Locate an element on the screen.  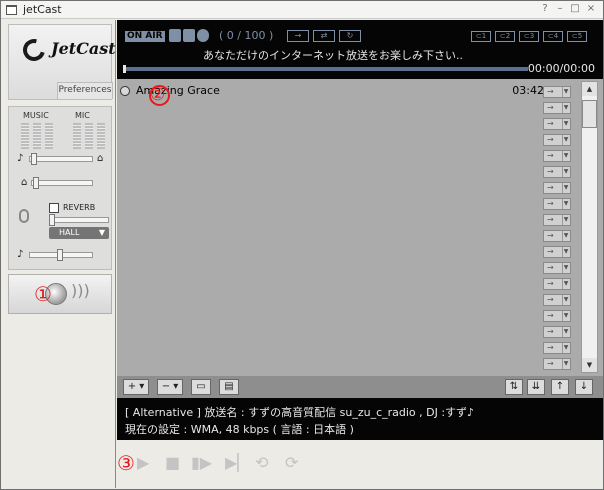
mic-level-meter-left is located at coordinates (77, 136).